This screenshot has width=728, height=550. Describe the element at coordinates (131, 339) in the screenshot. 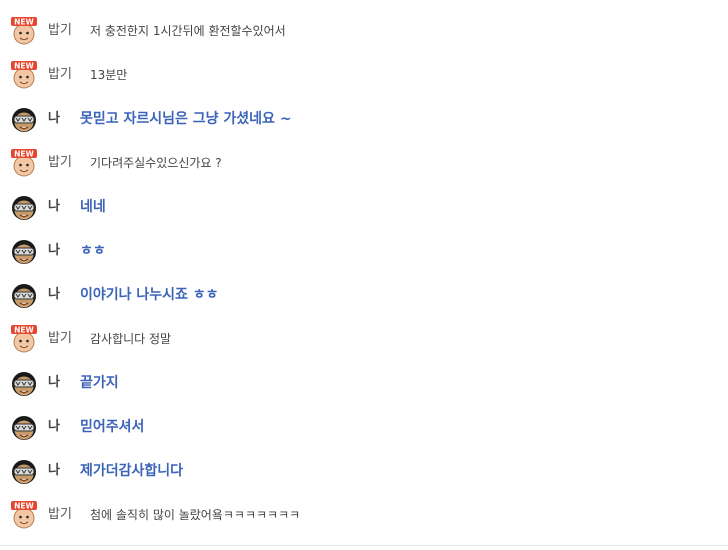

I see `message-text: 감사합니다 정말` at that location.